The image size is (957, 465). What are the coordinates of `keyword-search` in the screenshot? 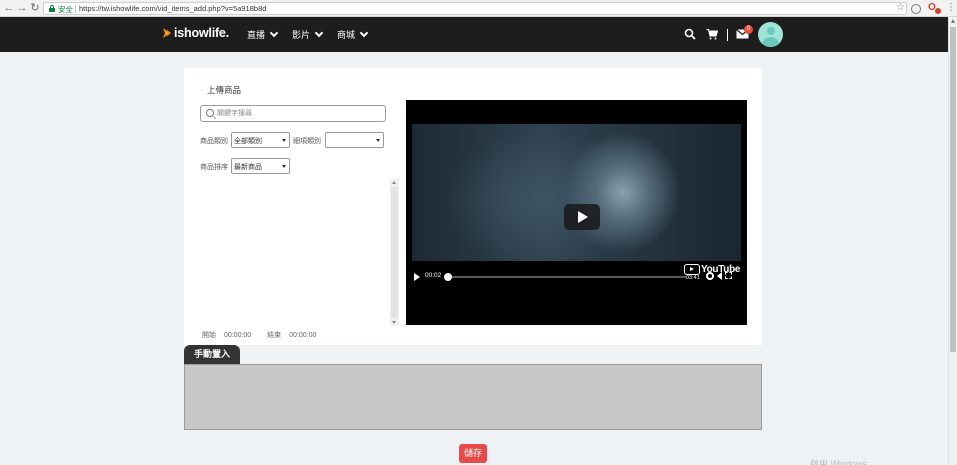 It's located at (293, 113).